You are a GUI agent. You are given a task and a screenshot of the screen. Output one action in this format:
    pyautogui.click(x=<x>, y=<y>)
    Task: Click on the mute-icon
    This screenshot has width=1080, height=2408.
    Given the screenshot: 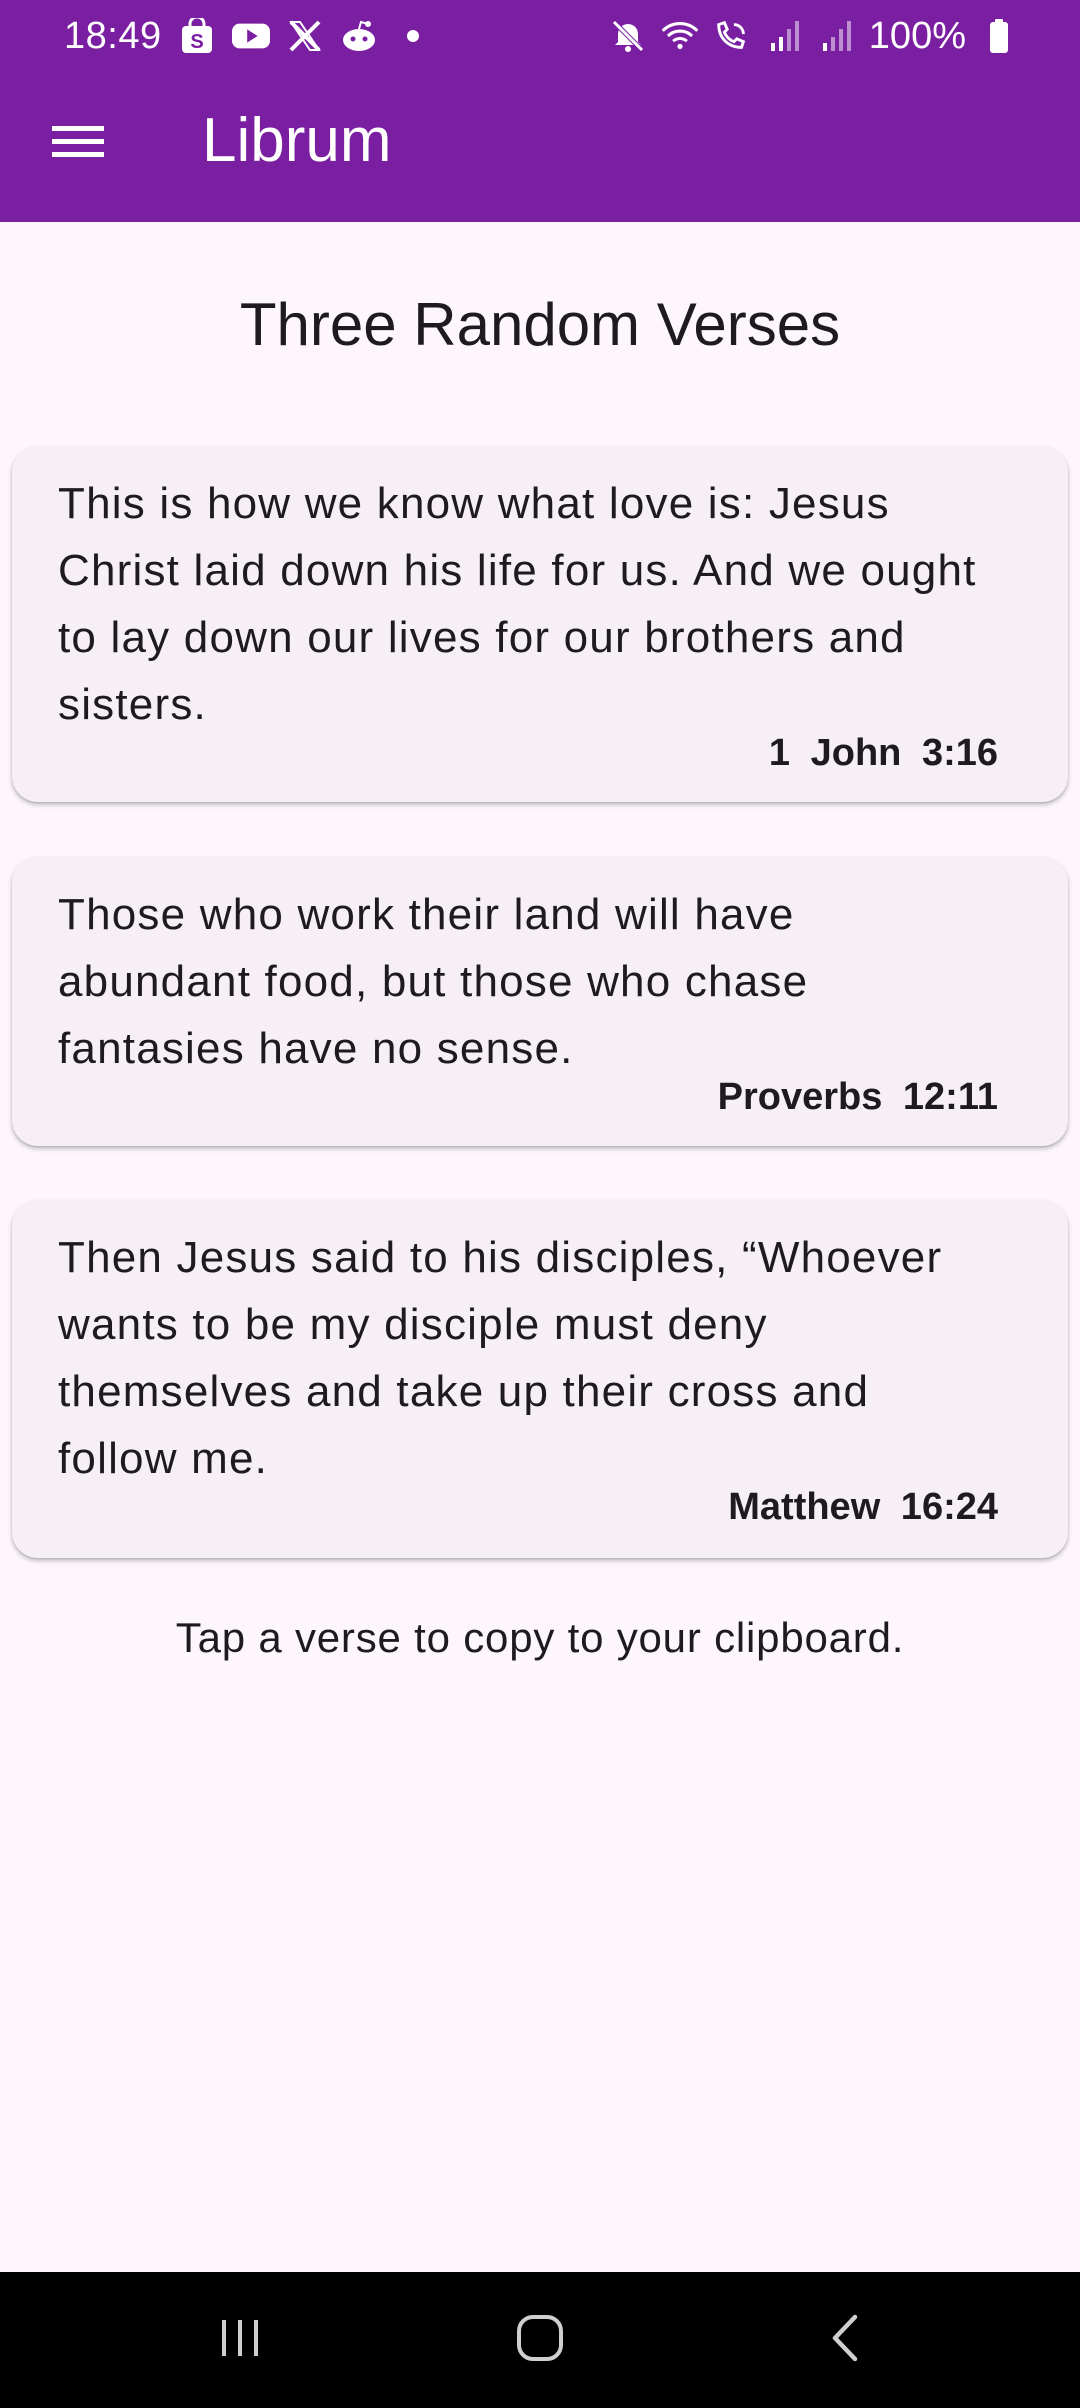 What is the action you would take?
    pyautogui.click(x=628, y=36)
    